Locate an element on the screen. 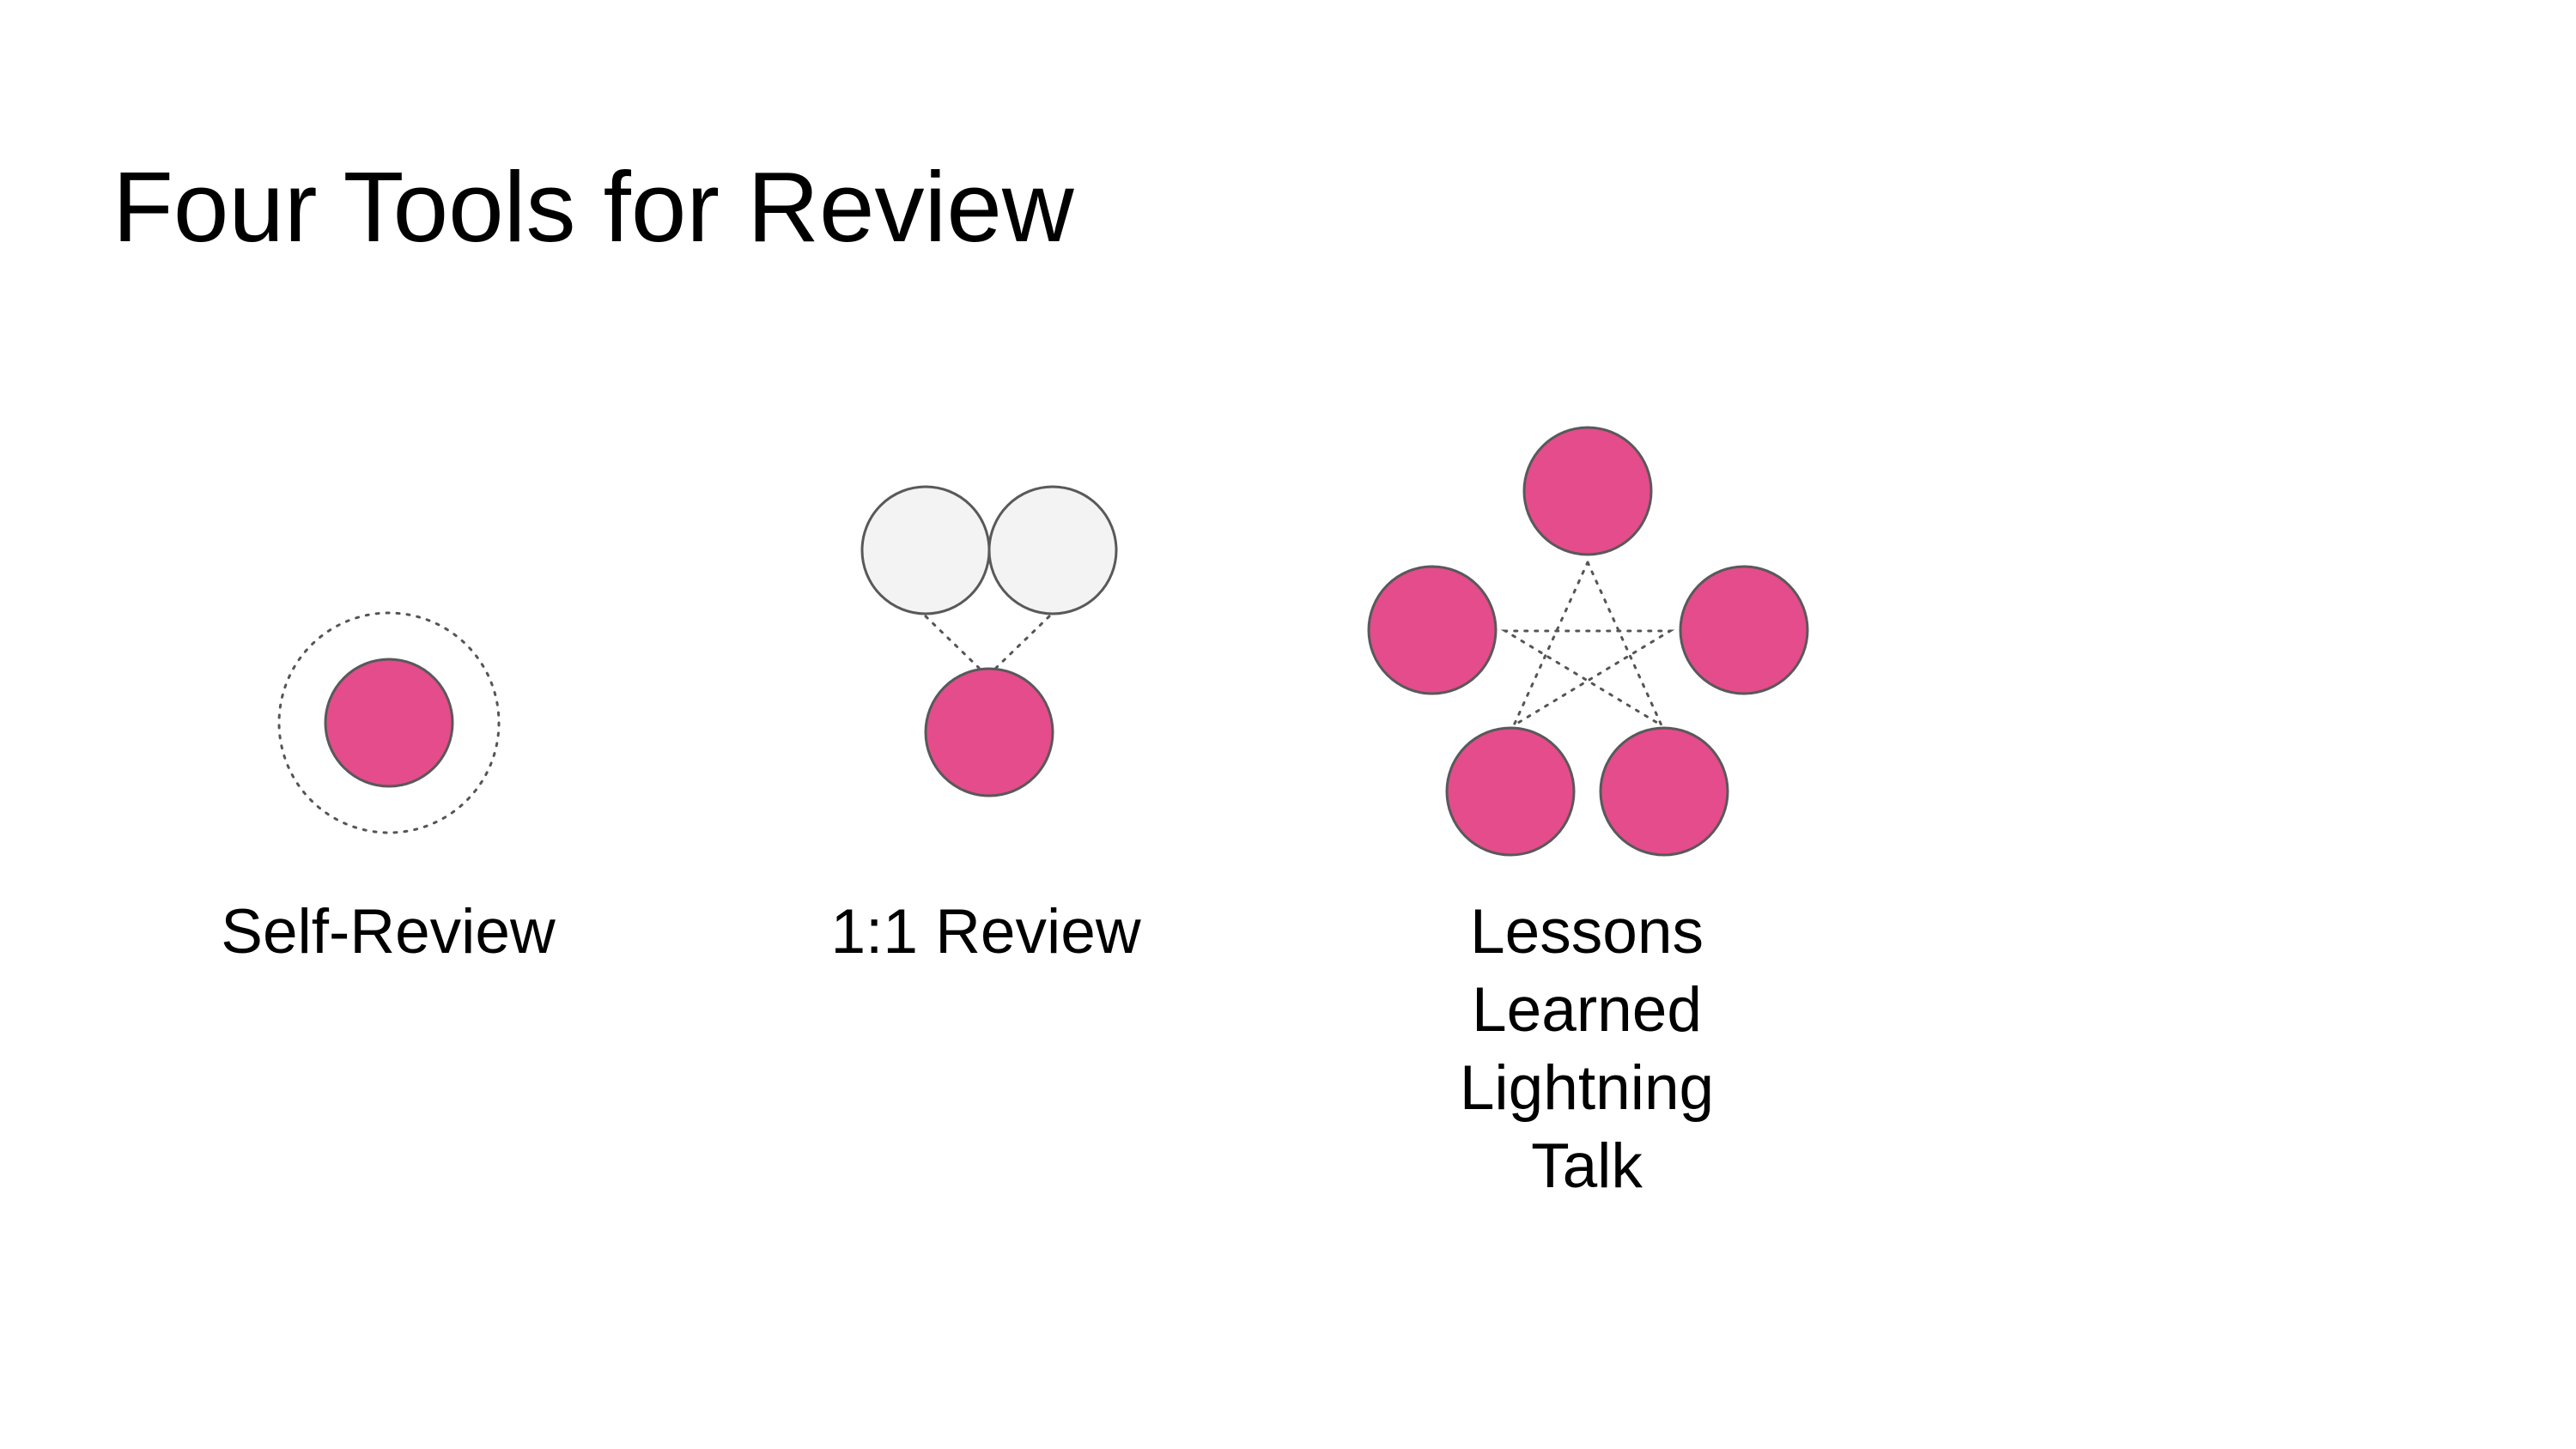  self-review-label: Self-Review is located at coordinates (388, 932).